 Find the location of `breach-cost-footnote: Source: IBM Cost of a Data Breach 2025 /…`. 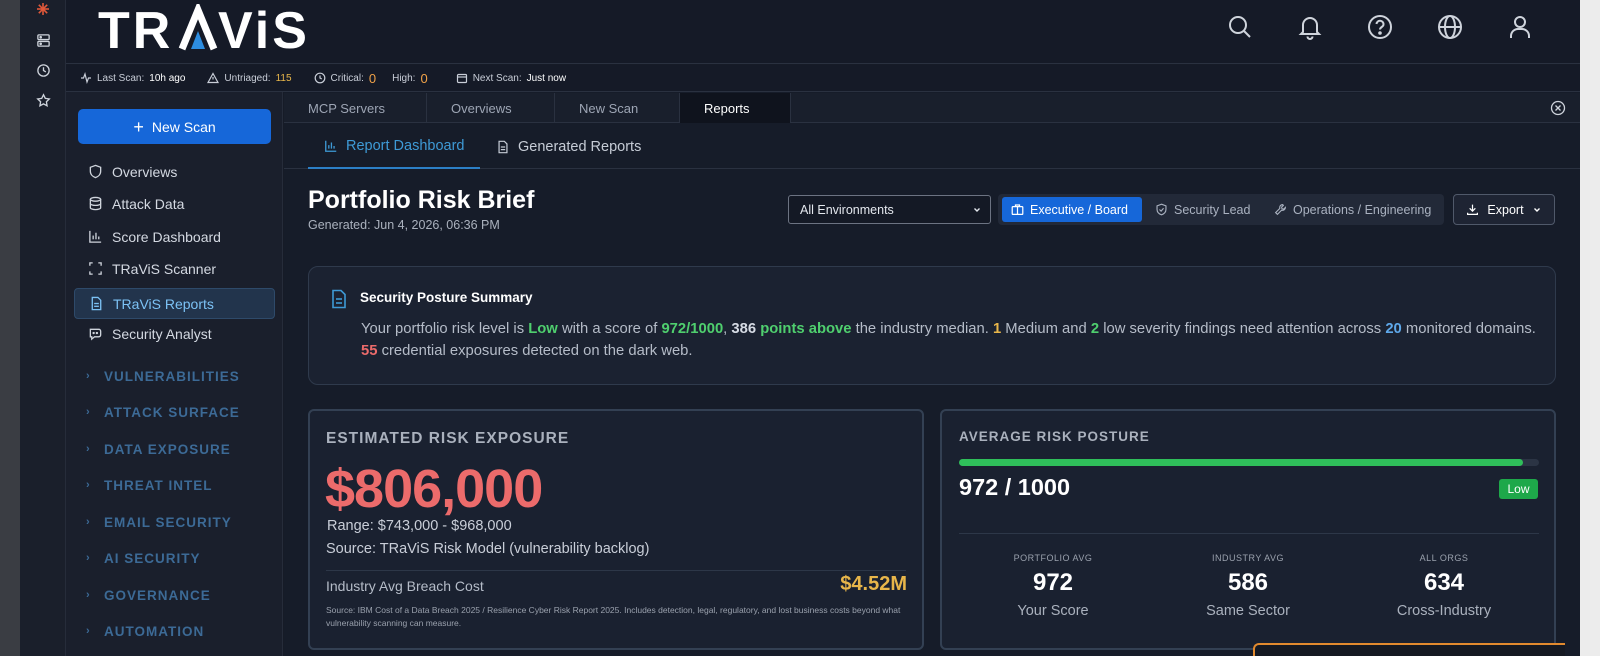

breach-cost-footnote: Source: IBM Cost of a Data Breach 2025 /… is located at coordinates (613, 616).